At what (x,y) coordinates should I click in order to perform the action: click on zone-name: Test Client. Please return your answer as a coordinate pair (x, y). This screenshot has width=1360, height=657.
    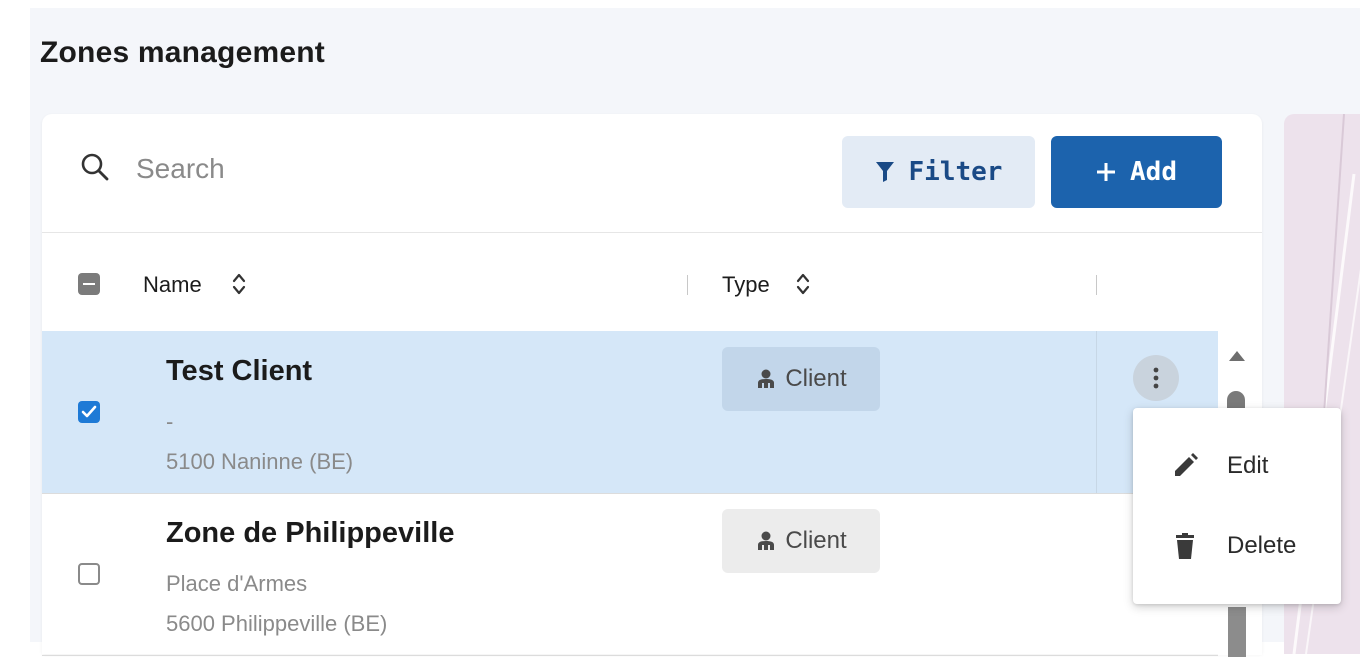
    Looking at the image, I should click on (239, 371).